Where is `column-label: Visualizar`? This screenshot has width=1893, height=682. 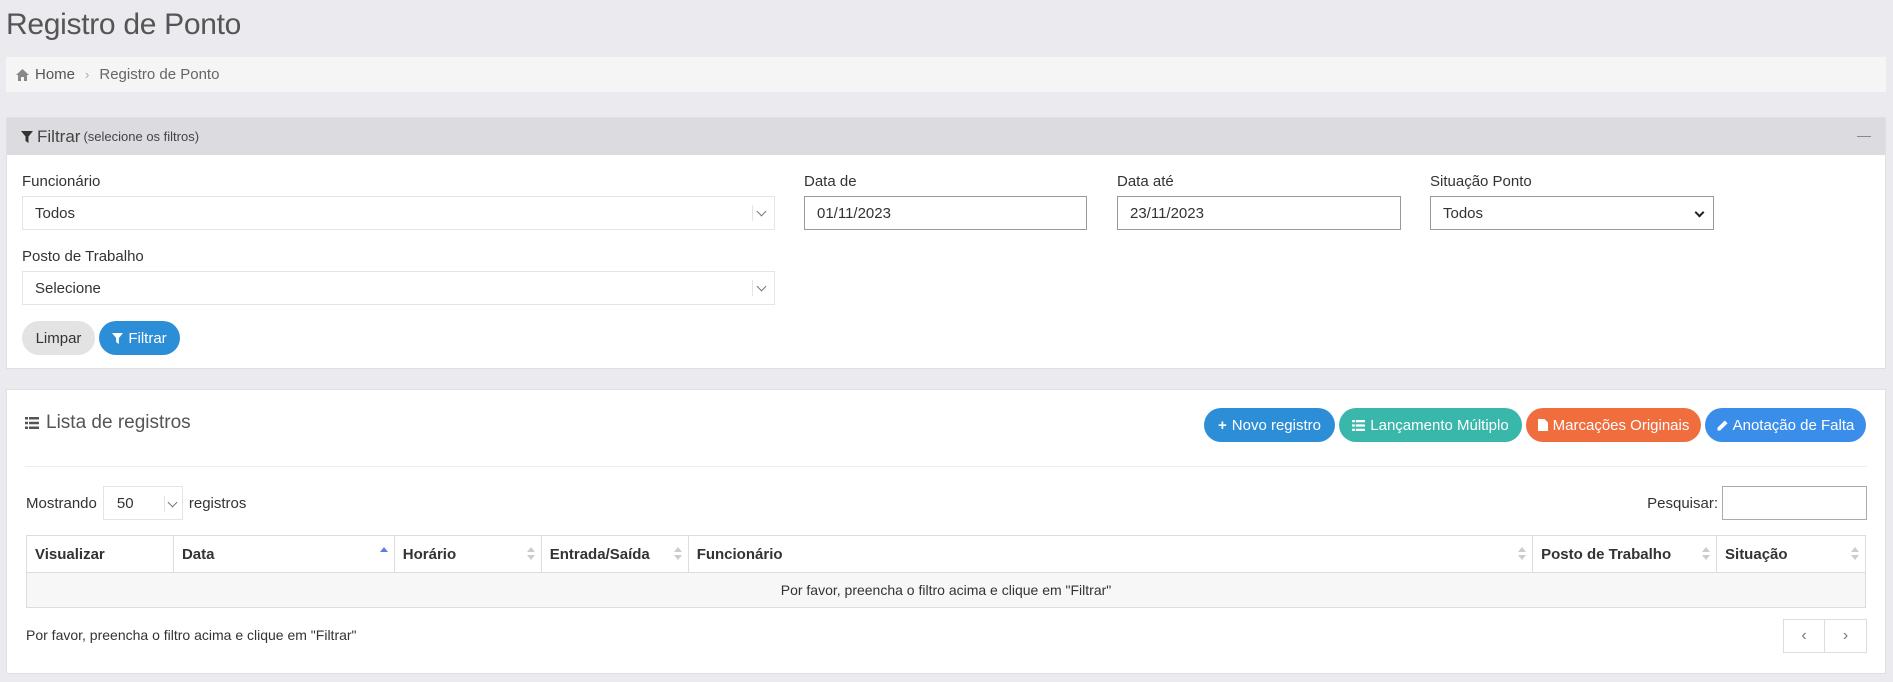
column-label: Visualizar is located at coordinates (70, 554).